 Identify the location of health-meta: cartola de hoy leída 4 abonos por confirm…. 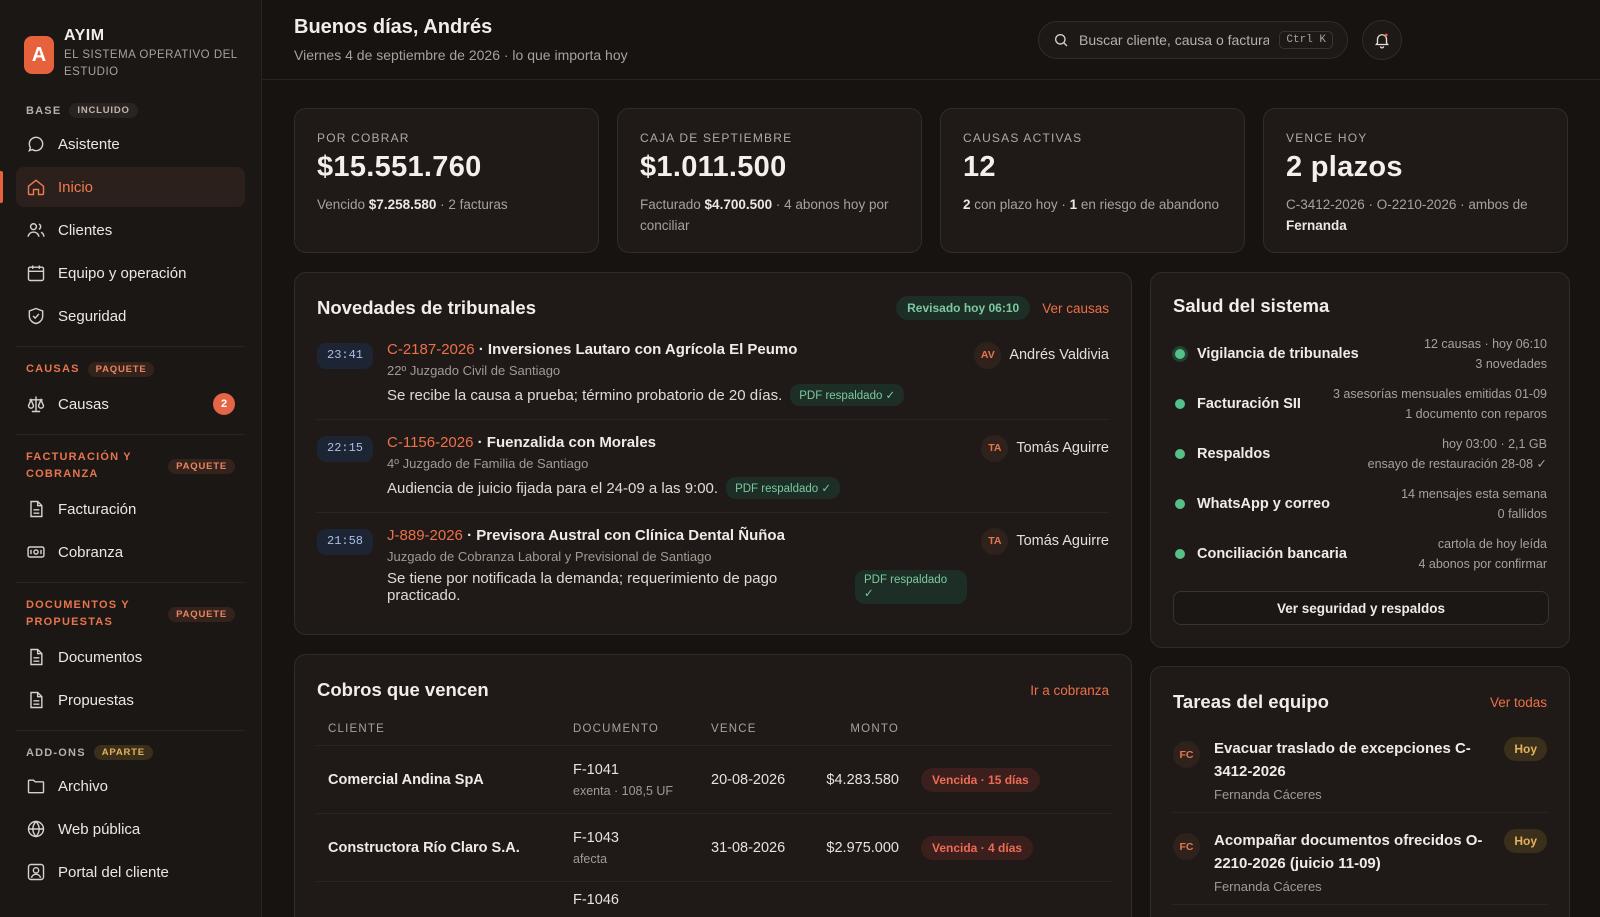
(1482, 554).